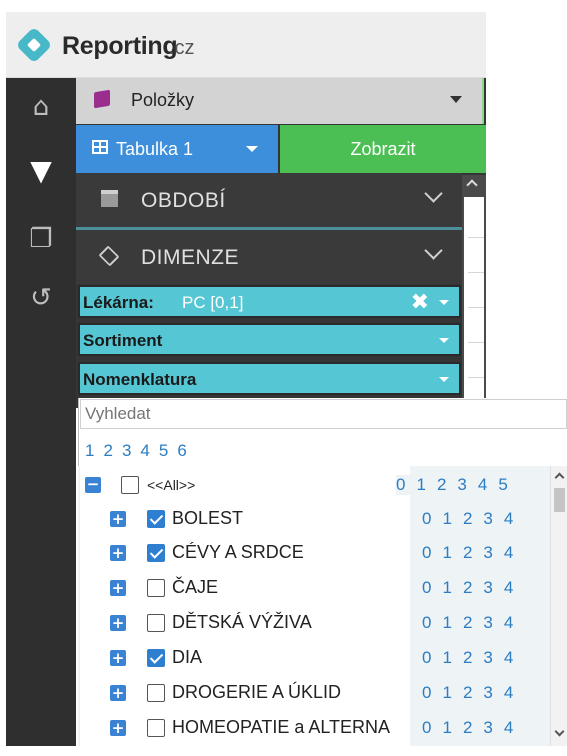  I want to click on table-icon, so click(100, 147).